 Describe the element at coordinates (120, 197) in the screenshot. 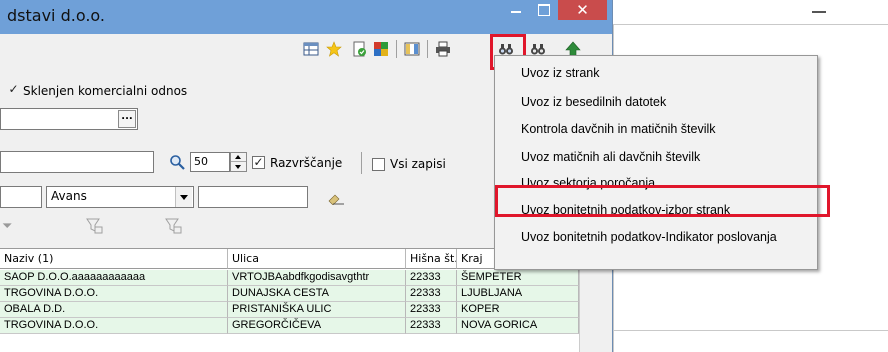

I see `type-combo: Avans` at that location.